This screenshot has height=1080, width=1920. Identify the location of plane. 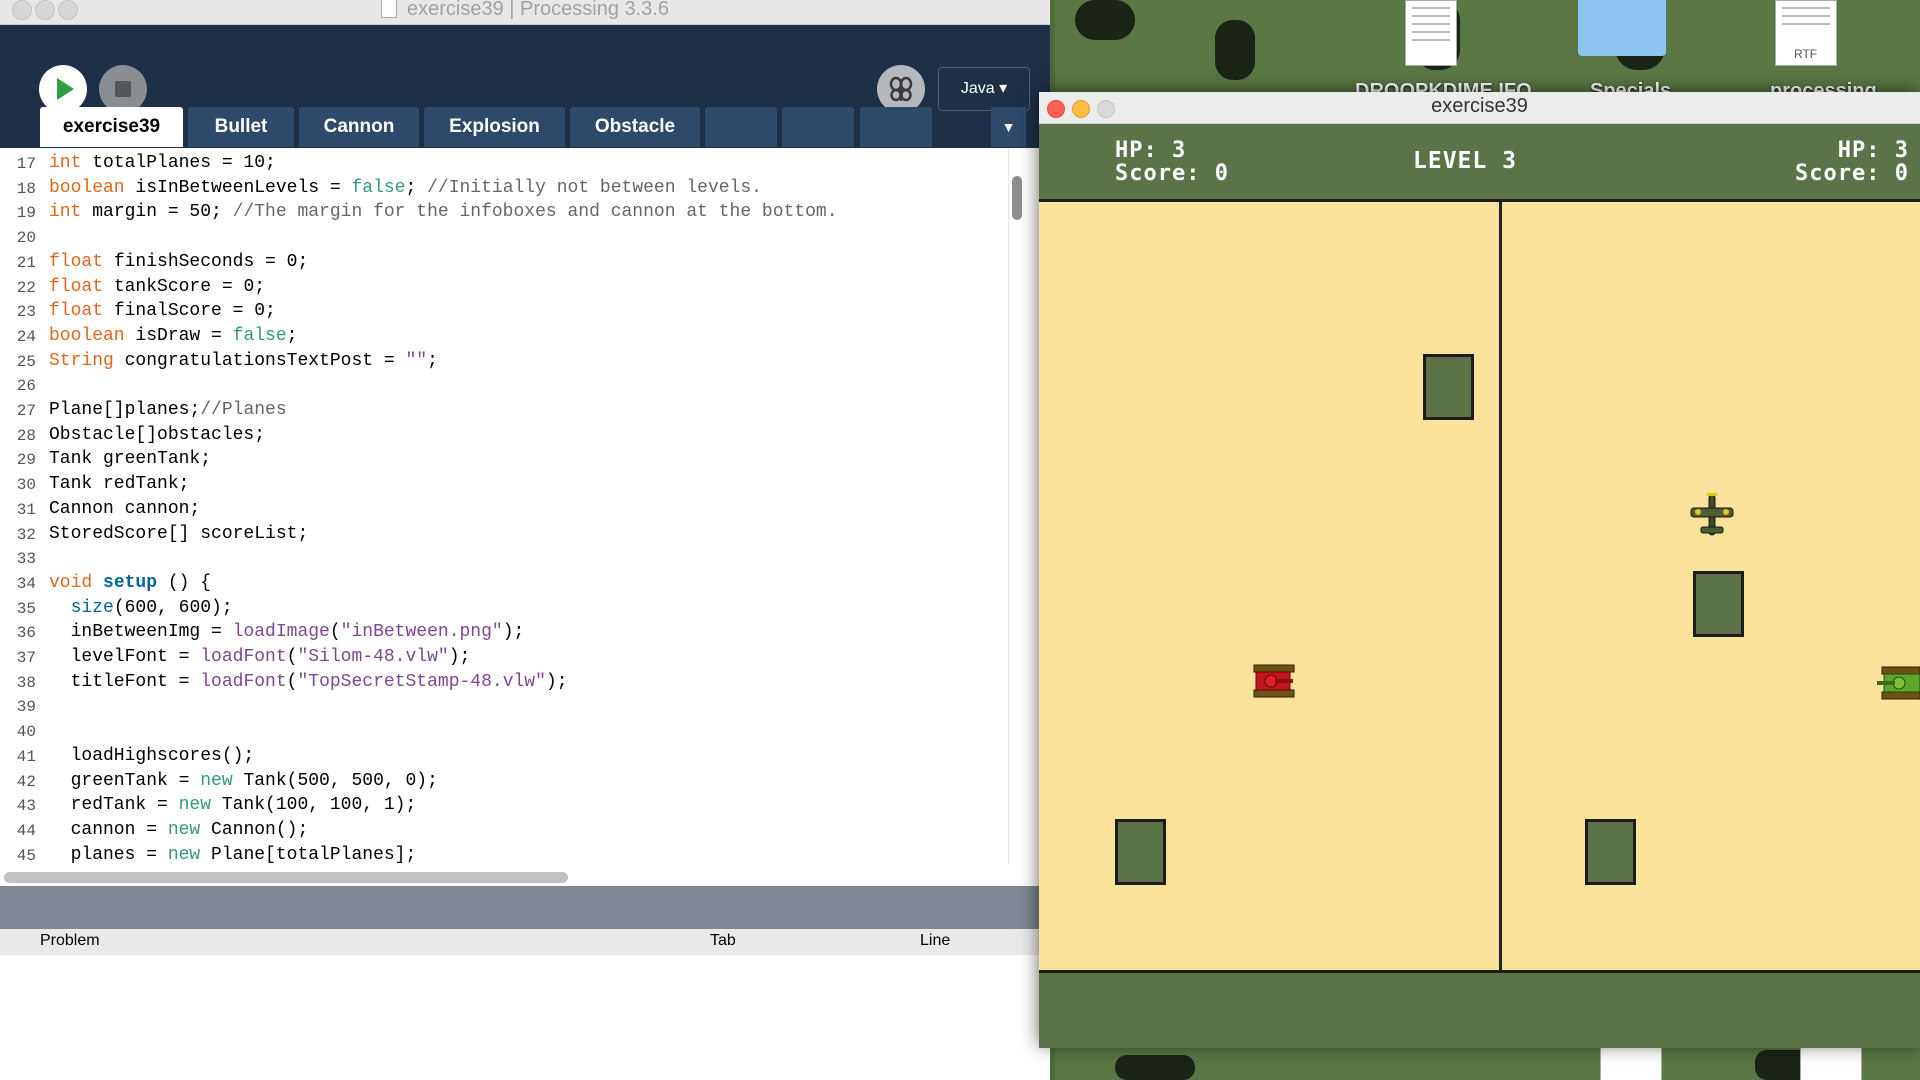
(1712, 514).